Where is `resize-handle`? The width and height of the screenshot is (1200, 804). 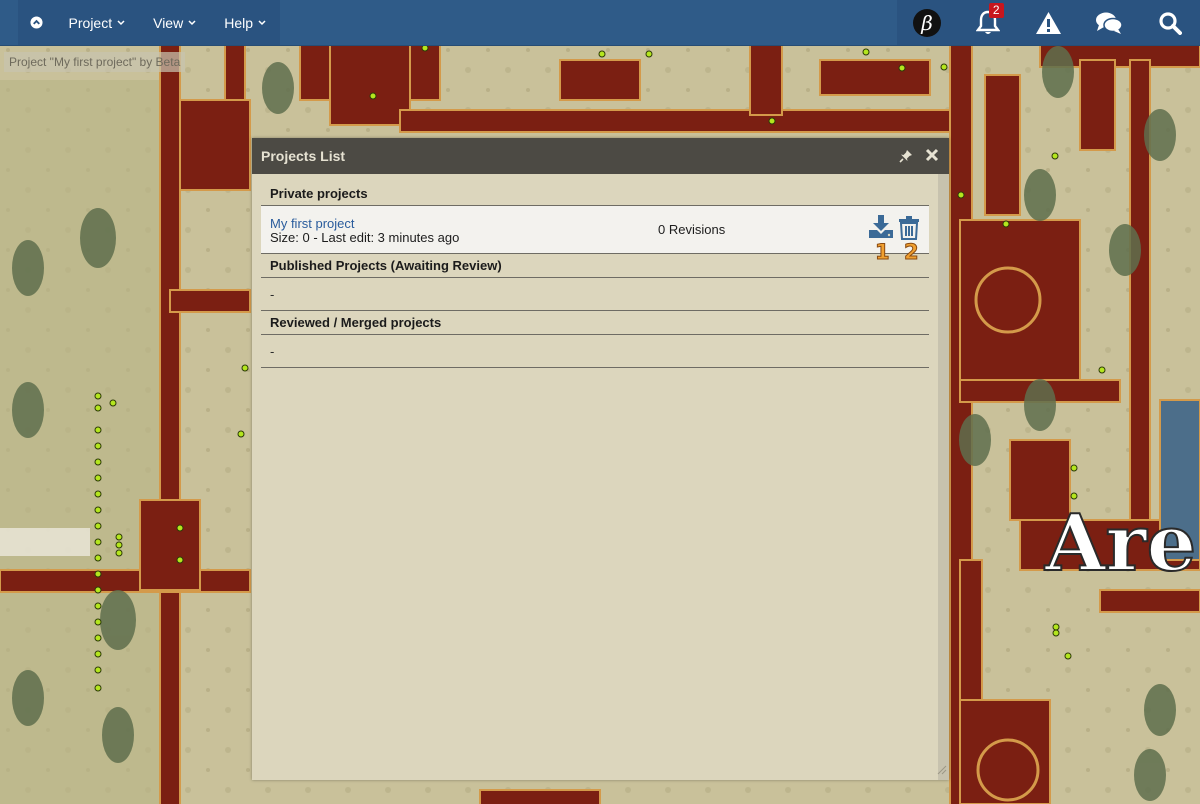
resize-handle is located at coordinates (942, 770).